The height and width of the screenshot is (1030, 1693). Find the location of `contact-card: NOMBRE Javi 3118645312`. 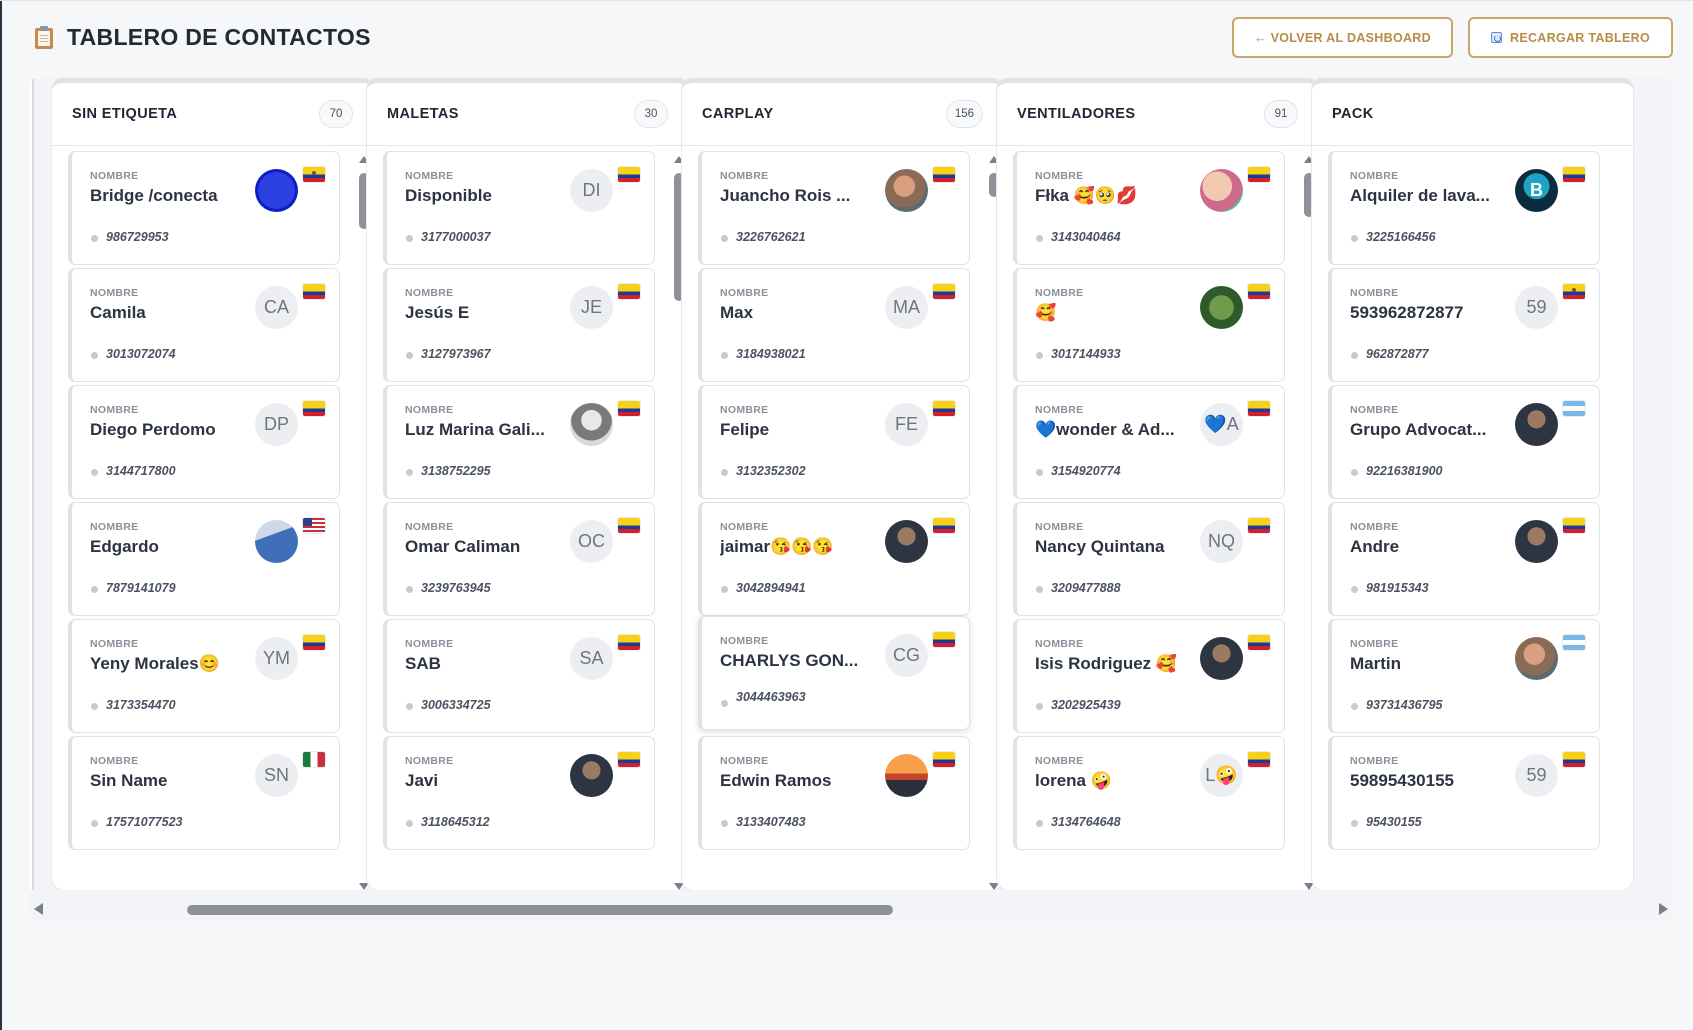

contact-card: NOMBRE Javi 3118645312 is located at coordinates (519, 793).